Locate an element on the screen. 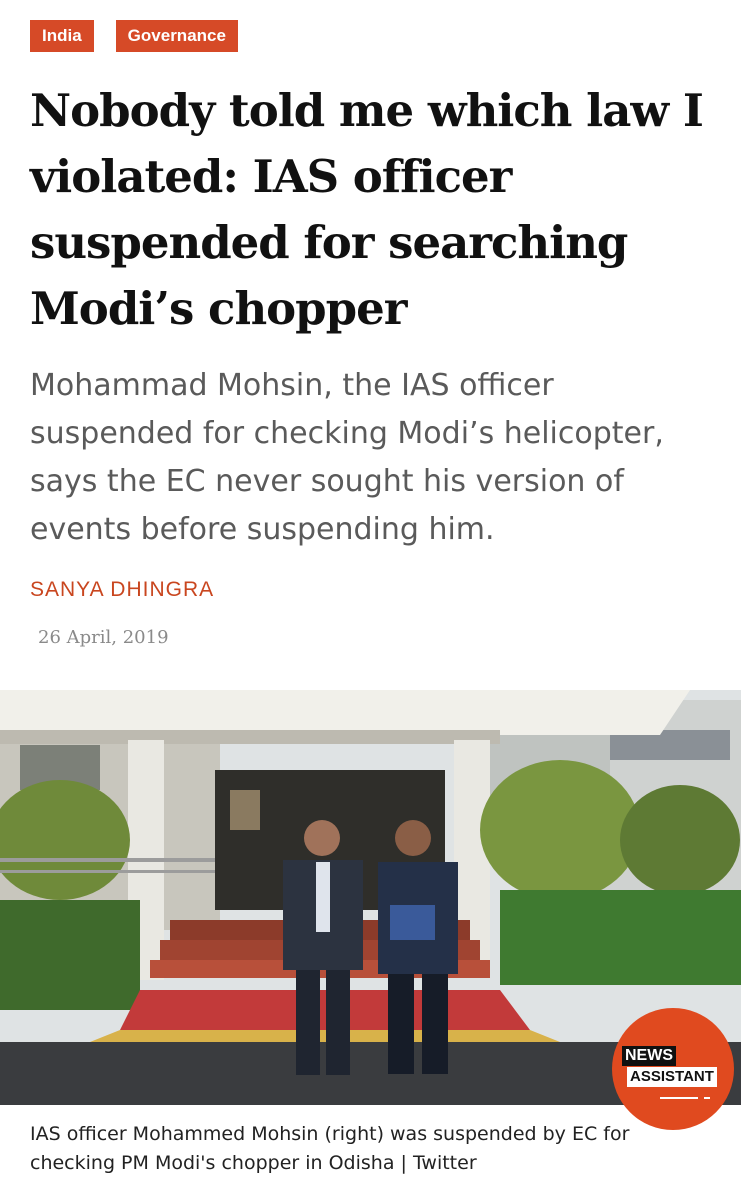  tag-india: India is located at coordinates (62, 36).